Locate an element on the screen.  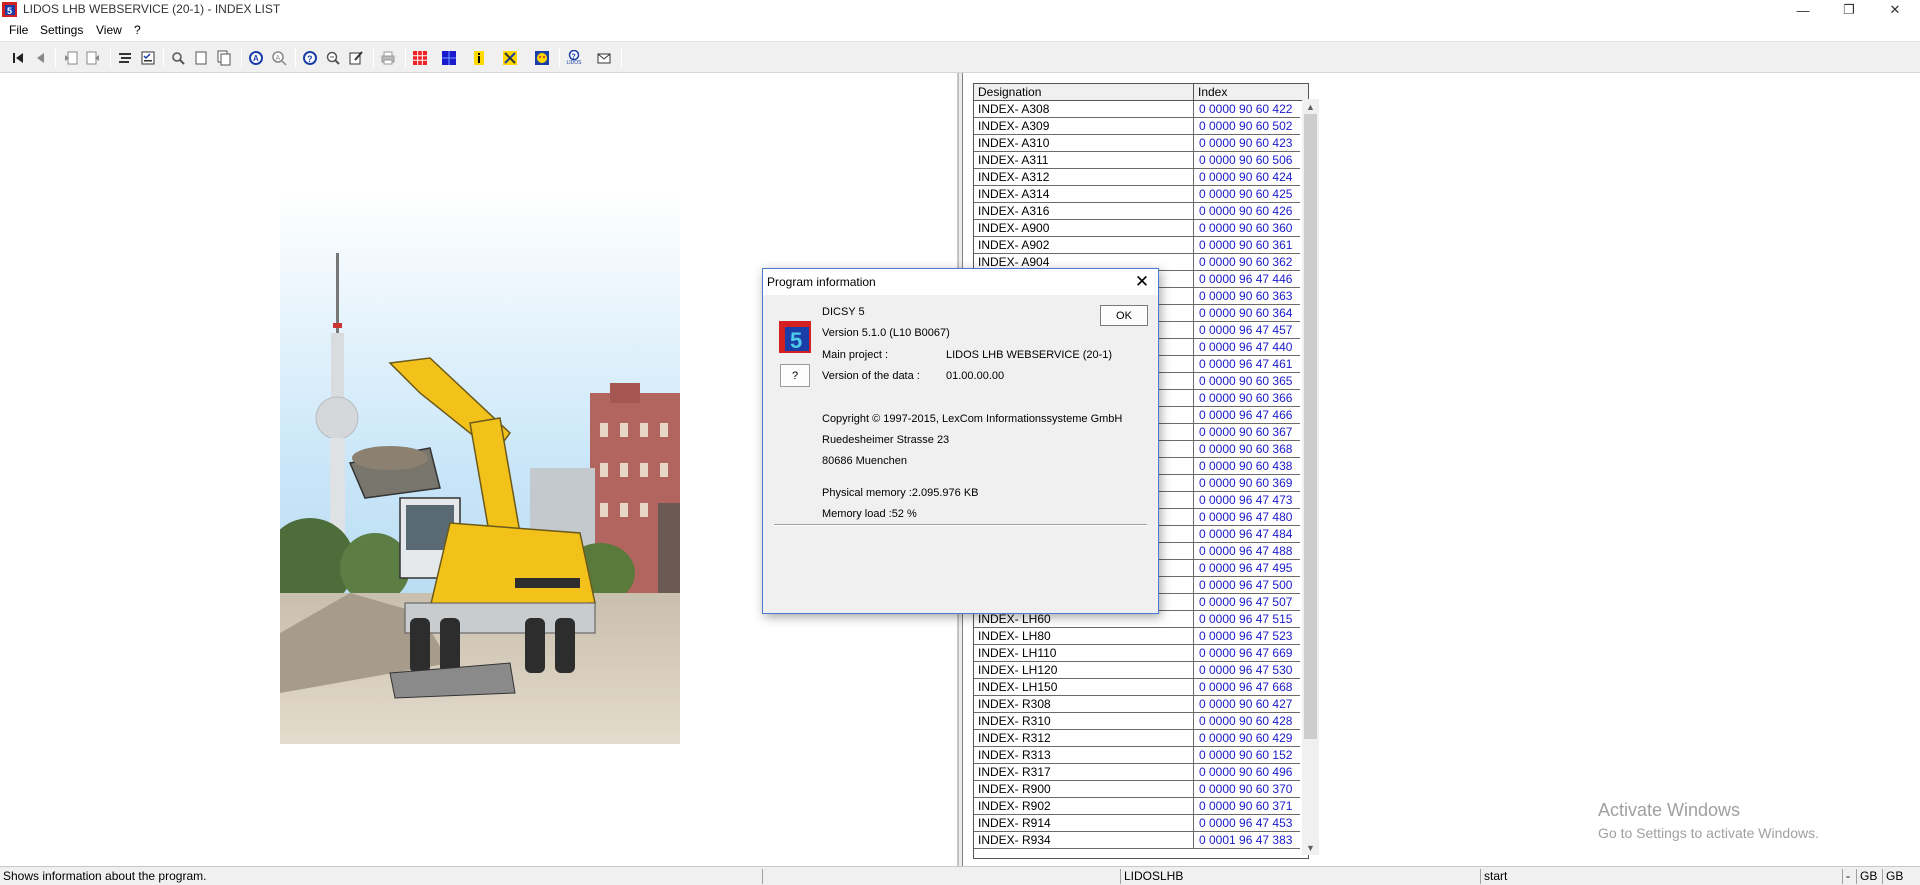
index-cell: 0 0000 96 47 668 is located at coordinates (1249, 687).